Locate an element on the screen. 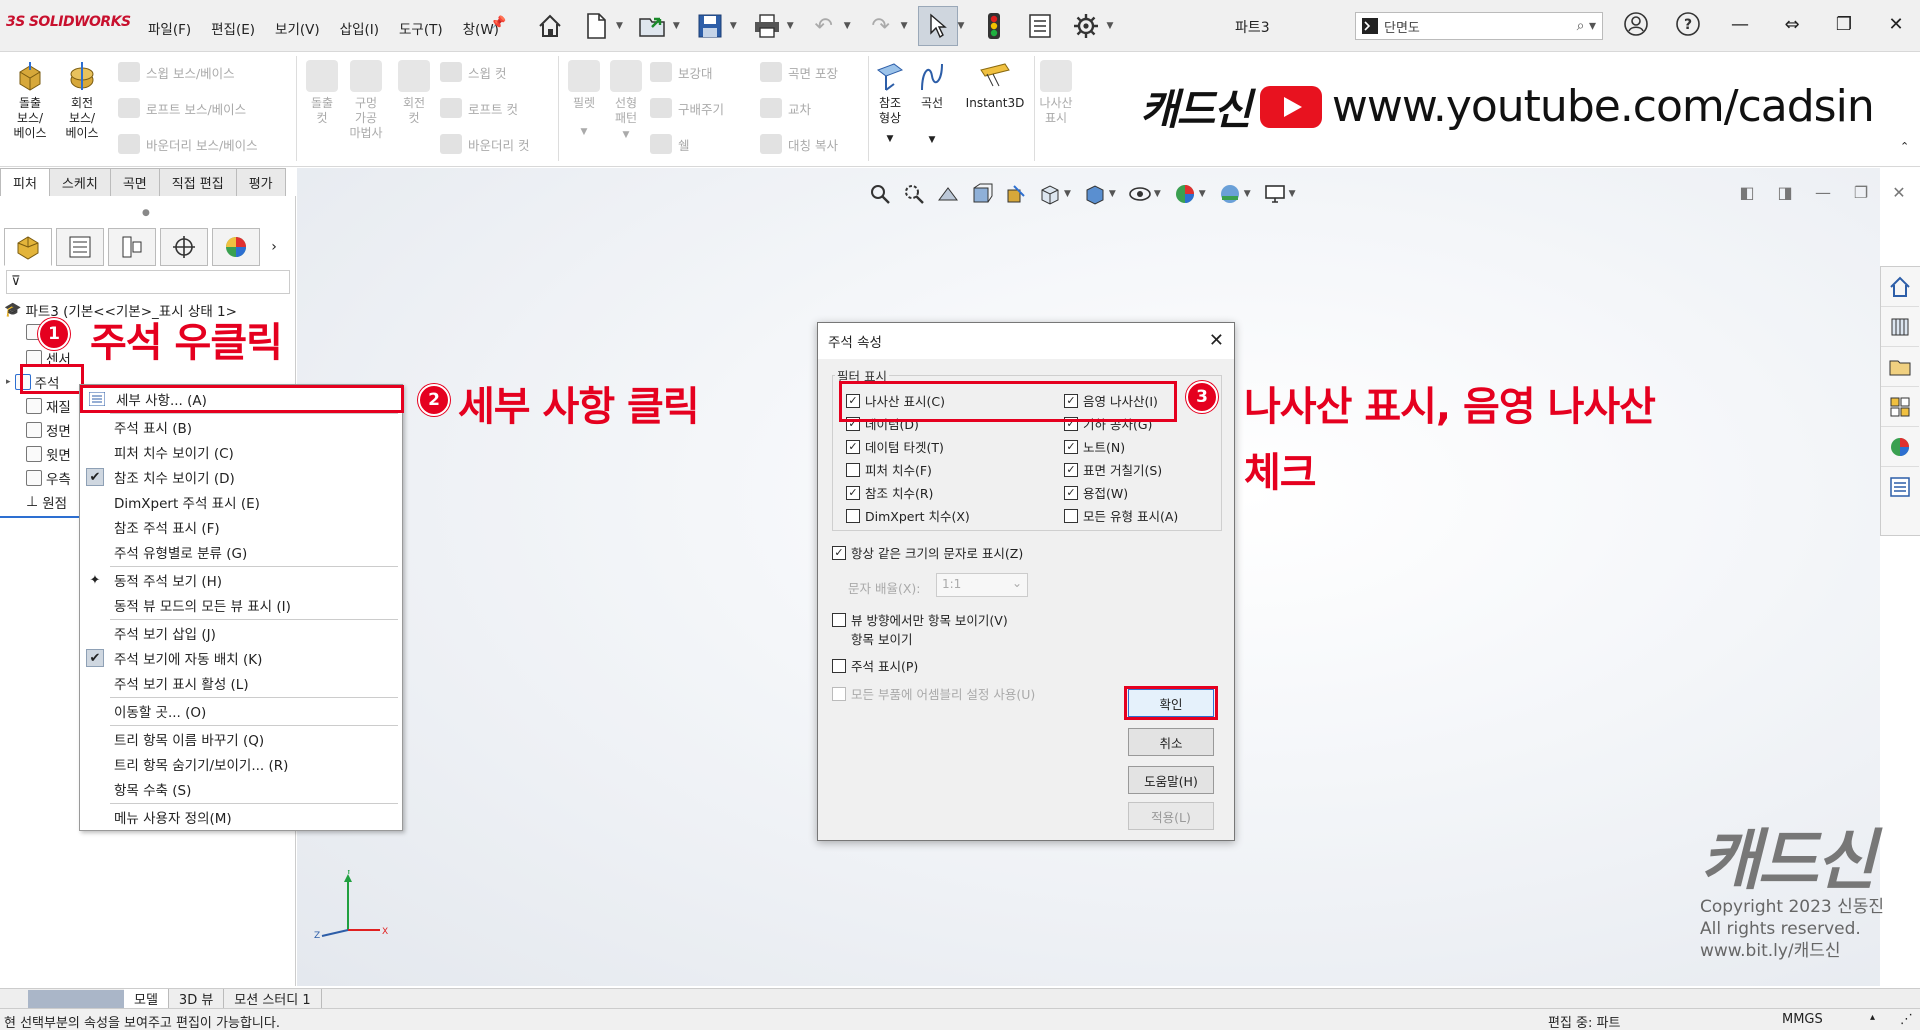 The width and height of the screenshot is (1920, 1030). chevron-up-icon: ▴ is located at coordinates (1872, 1017).